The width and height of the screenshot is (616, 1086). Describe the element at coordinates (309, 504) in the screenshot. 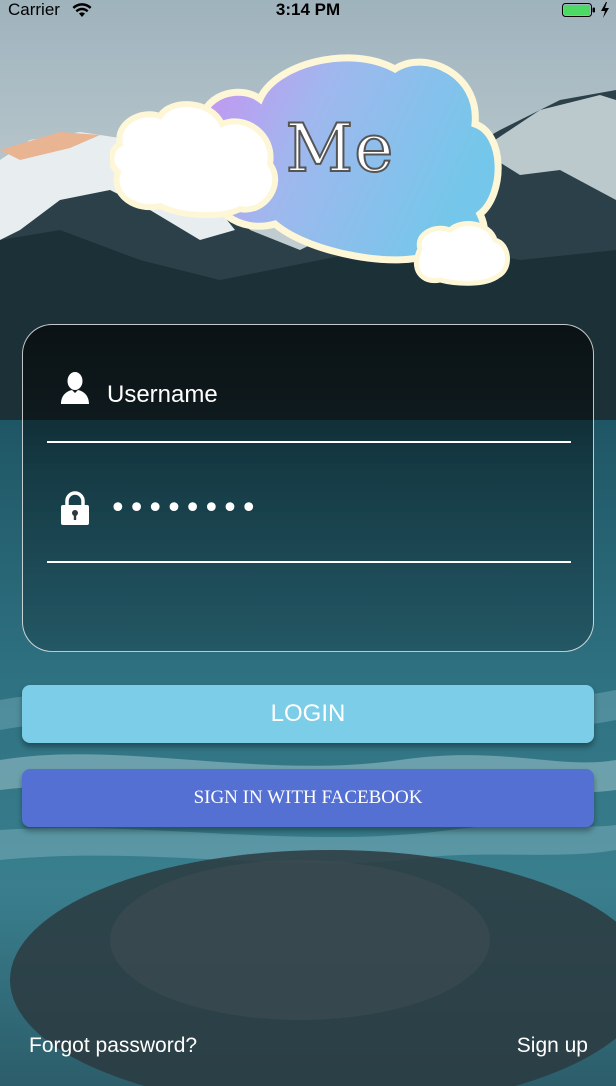

I see `password-field: ••••••••` at that location.